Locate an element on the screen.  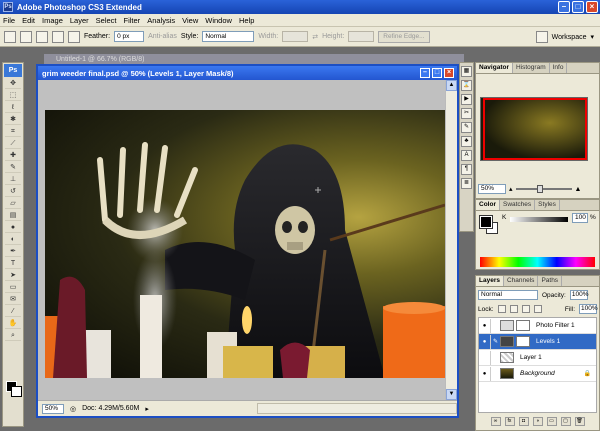
zoom-level-field: 50% is located at coordinates (53, 408).